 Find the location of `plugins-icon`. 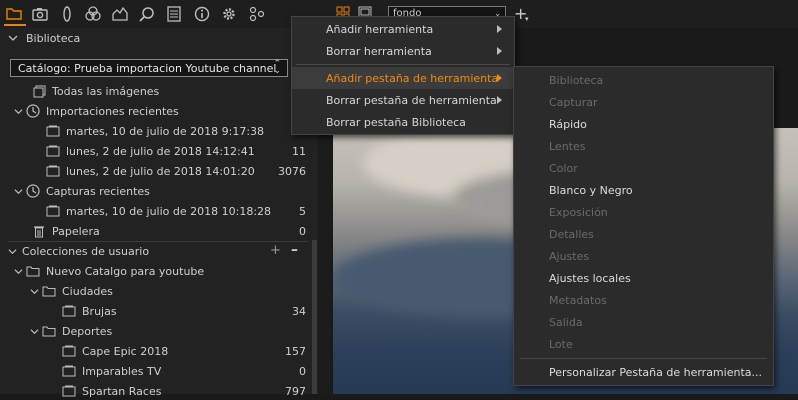

plugins-icon is located at coordinates (257, 14).